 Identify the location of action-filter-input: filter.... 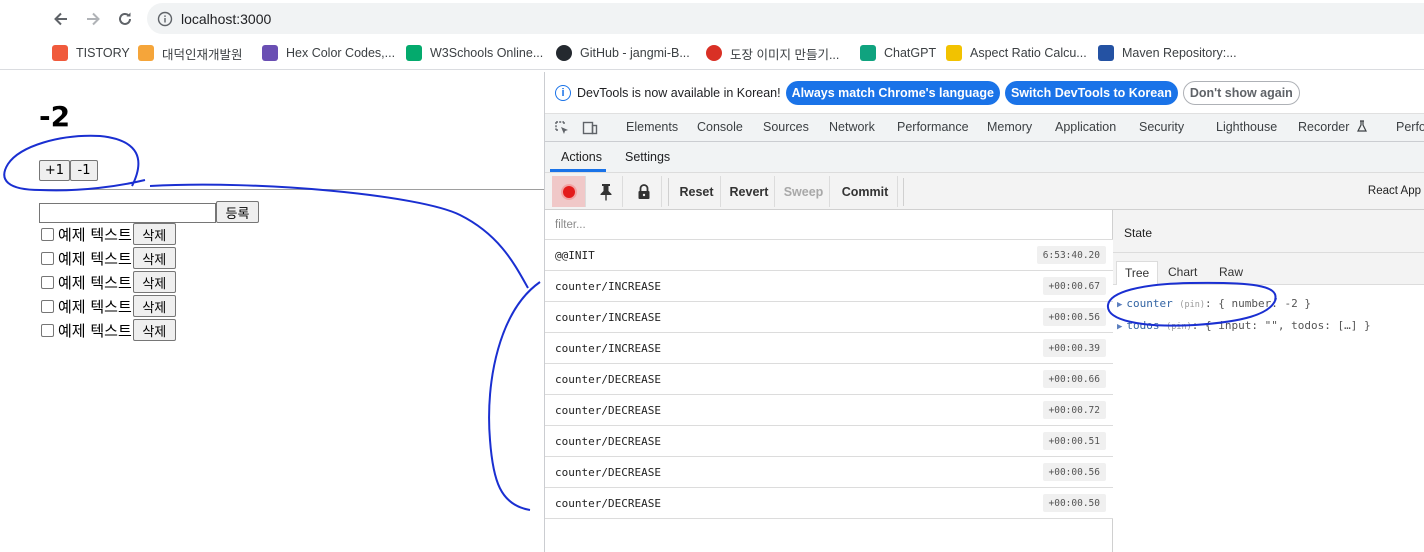
(829, 225).